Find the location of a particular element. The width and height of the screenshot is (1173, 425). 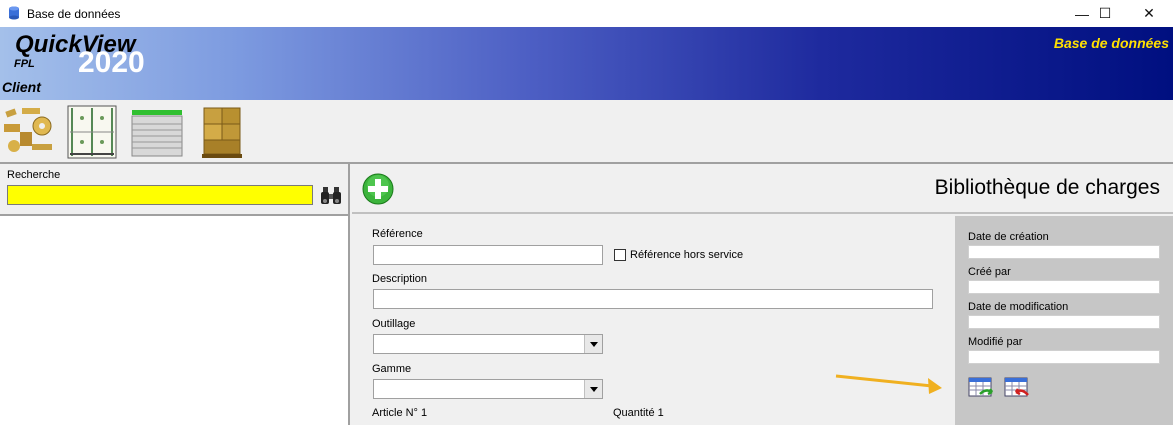

annotation-arrow-icon is located at coordinates (888, 384).